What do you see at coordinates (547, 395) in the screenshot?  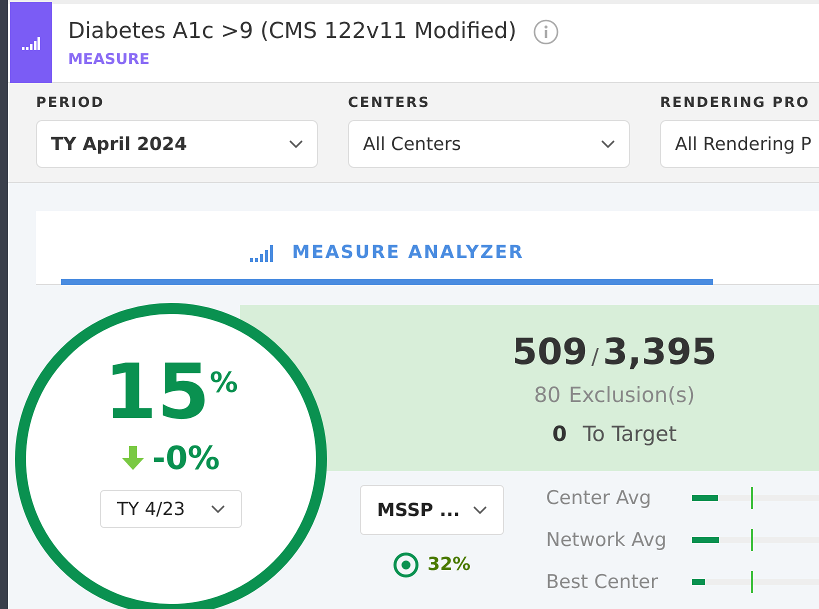 I see `exclusions-count: 80` at bounding box center [547, 395].